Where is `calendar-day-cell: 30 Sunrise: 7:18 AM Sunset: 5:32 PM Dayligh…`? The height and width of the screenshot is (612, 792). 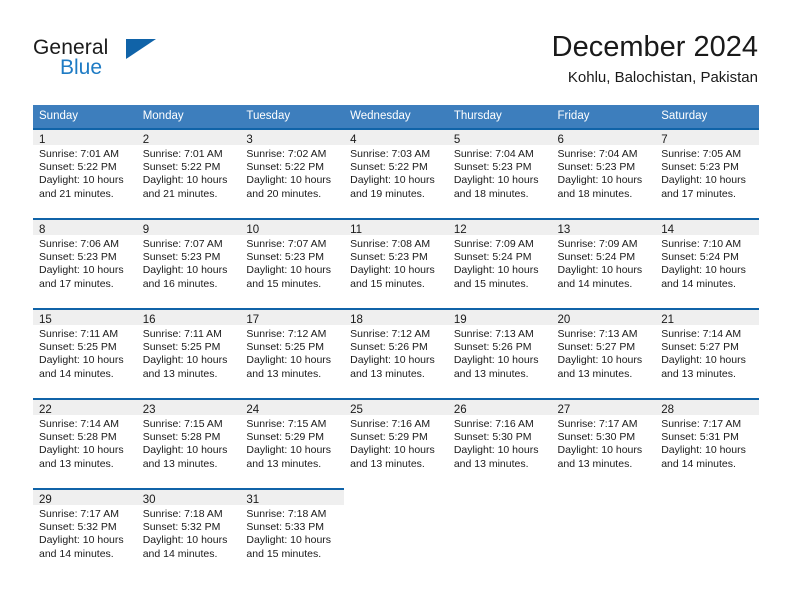 calendar-day-cell: 30 Sunrise: 7:18 AM Sunset: 5:32 PM Dayligh… is located at coordinates (188, 530).